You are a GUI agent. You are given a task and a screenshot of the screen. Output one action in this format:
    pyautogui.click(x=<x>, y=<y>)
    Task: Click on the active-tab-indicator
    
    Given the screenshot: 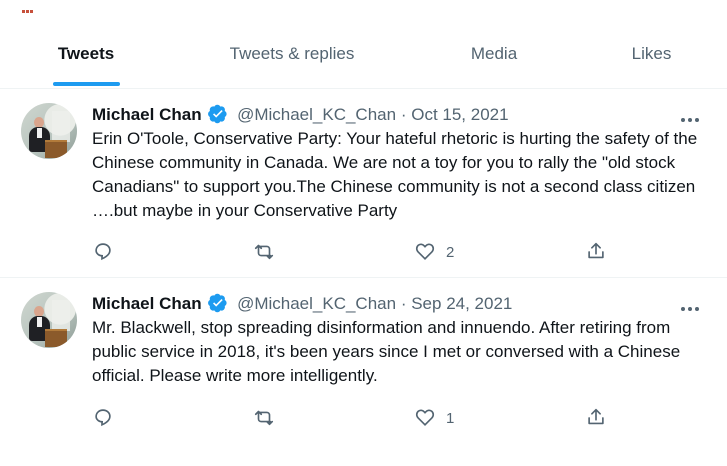 What is the action you would take?
    pyautogui.click(x=86, y=84)
    